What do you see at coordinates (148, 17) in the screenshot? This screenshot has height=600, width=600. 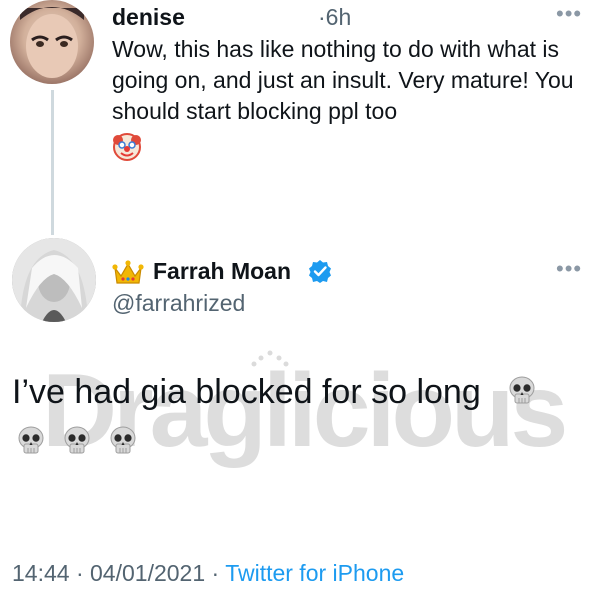 I see `reply-author-name: denise` at bounding box center [148, 17].